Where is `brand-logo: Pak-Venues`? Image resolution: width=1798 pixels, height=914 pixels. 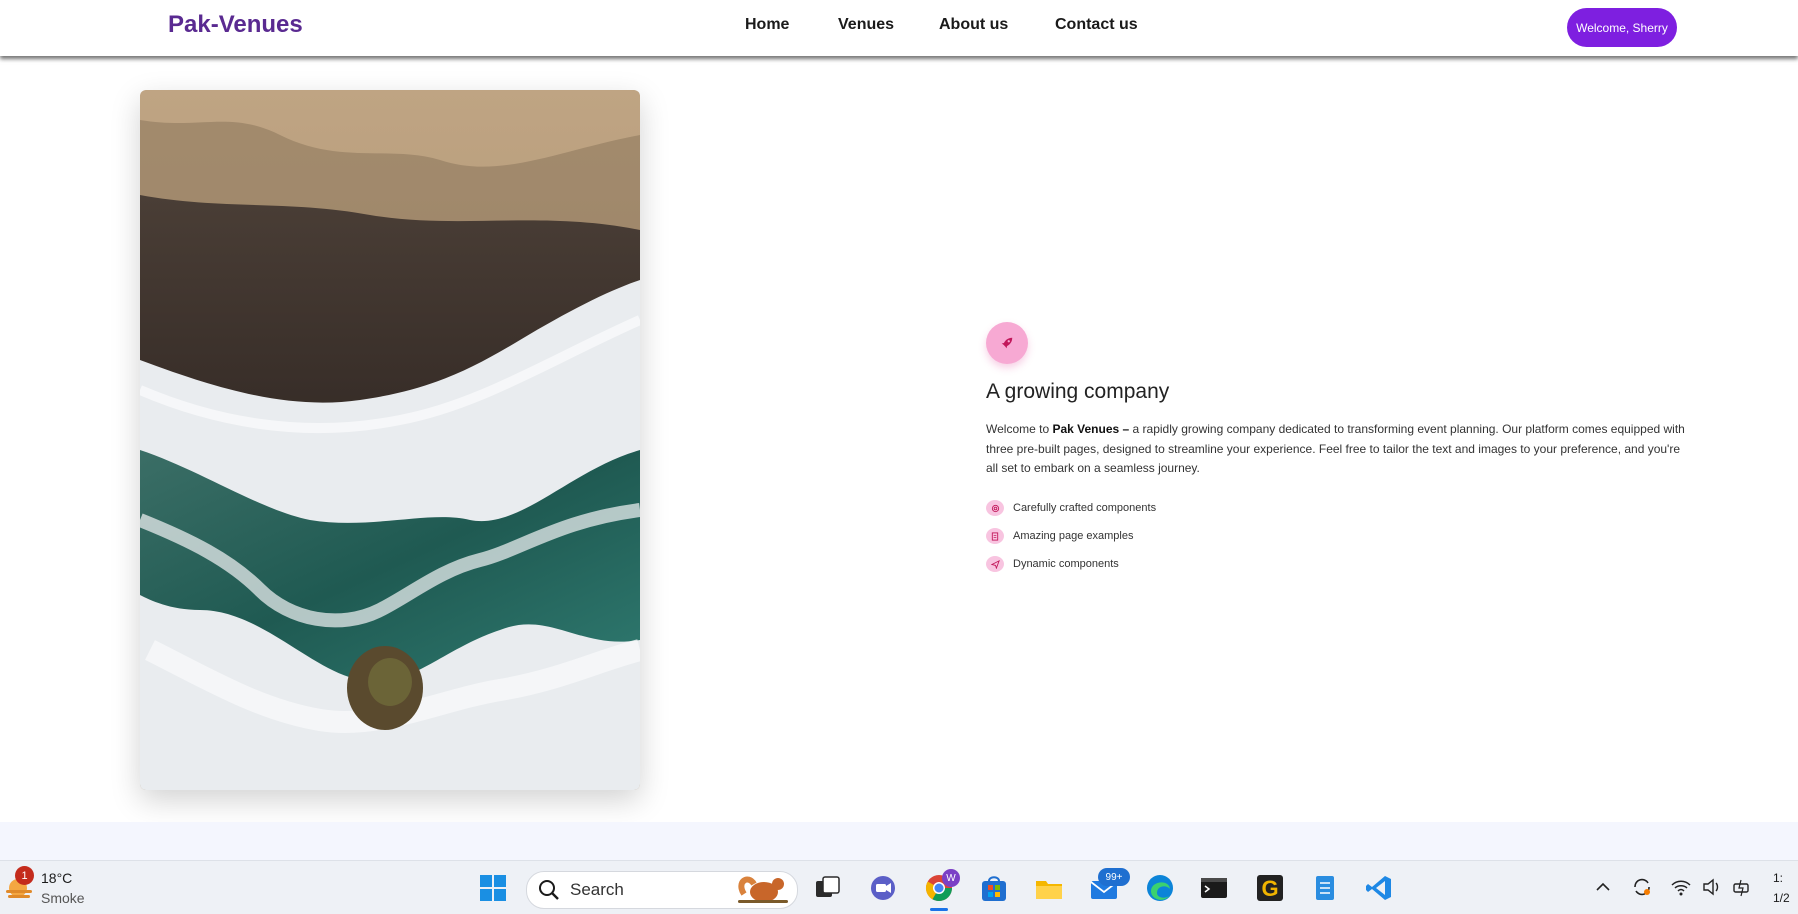
brand-logo: Pak-Venues is located at coordinates (235, 25).